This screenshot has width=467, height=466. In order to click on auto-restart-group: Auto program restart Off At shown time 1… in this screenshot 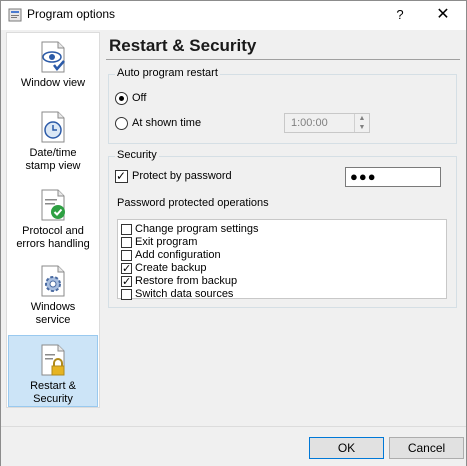, I will do `click(282, 105)`.